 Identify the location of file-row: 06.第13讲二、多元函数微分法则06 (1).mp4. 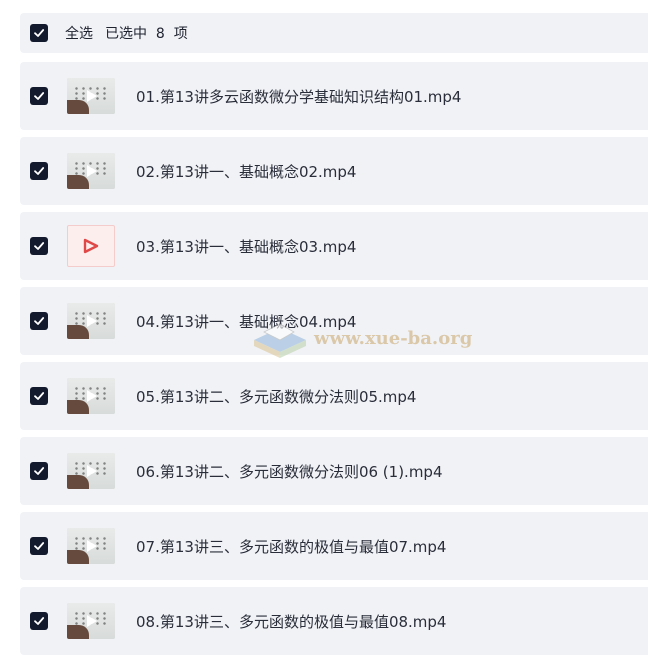
(334, 471).